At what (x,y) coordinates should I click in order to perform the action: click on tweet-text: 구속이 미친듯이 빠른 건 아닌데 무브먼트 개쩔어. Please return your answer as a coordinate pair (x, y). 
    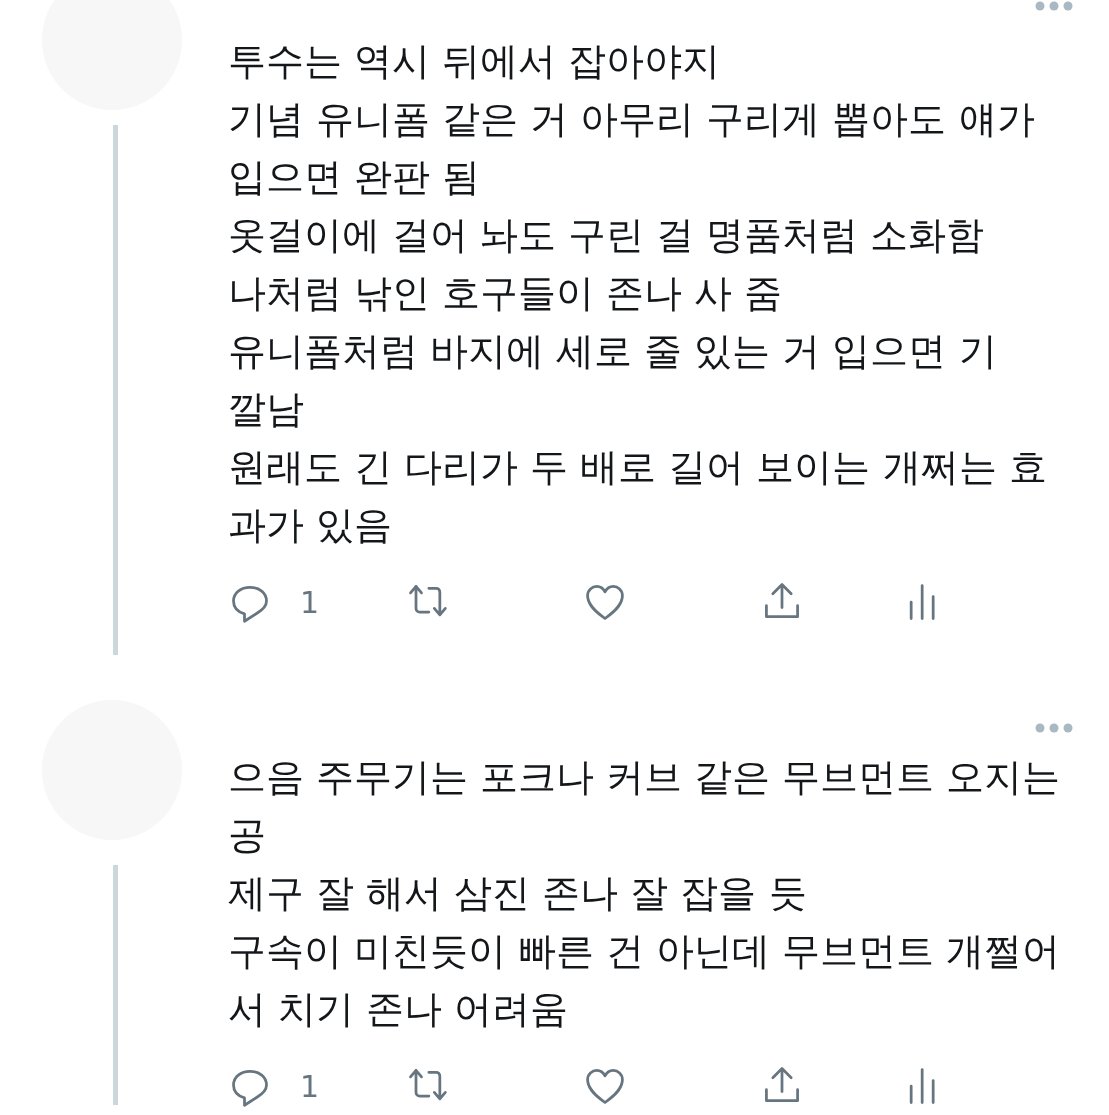
    Looking at the image, I should click on (645, 951).